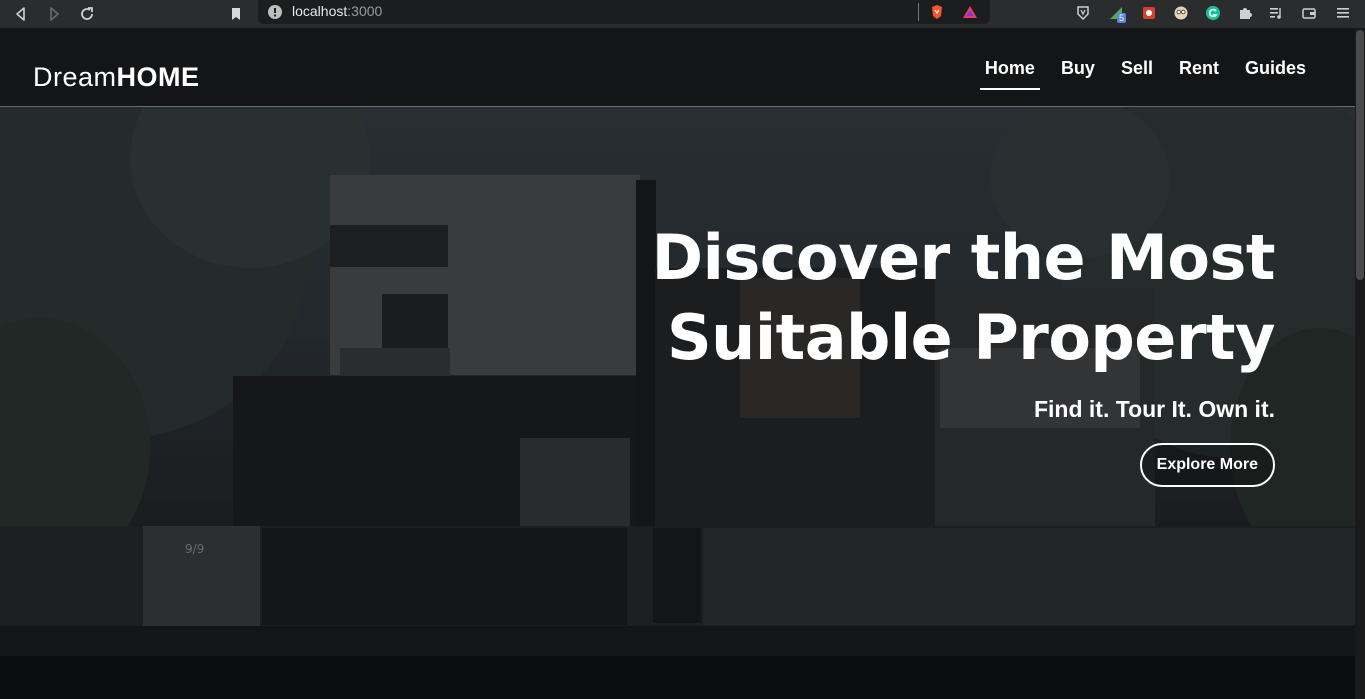  Describe the element at coordinates (158, 77) in the screenshot. I see `brand-logo-bold: HOME` at that location.